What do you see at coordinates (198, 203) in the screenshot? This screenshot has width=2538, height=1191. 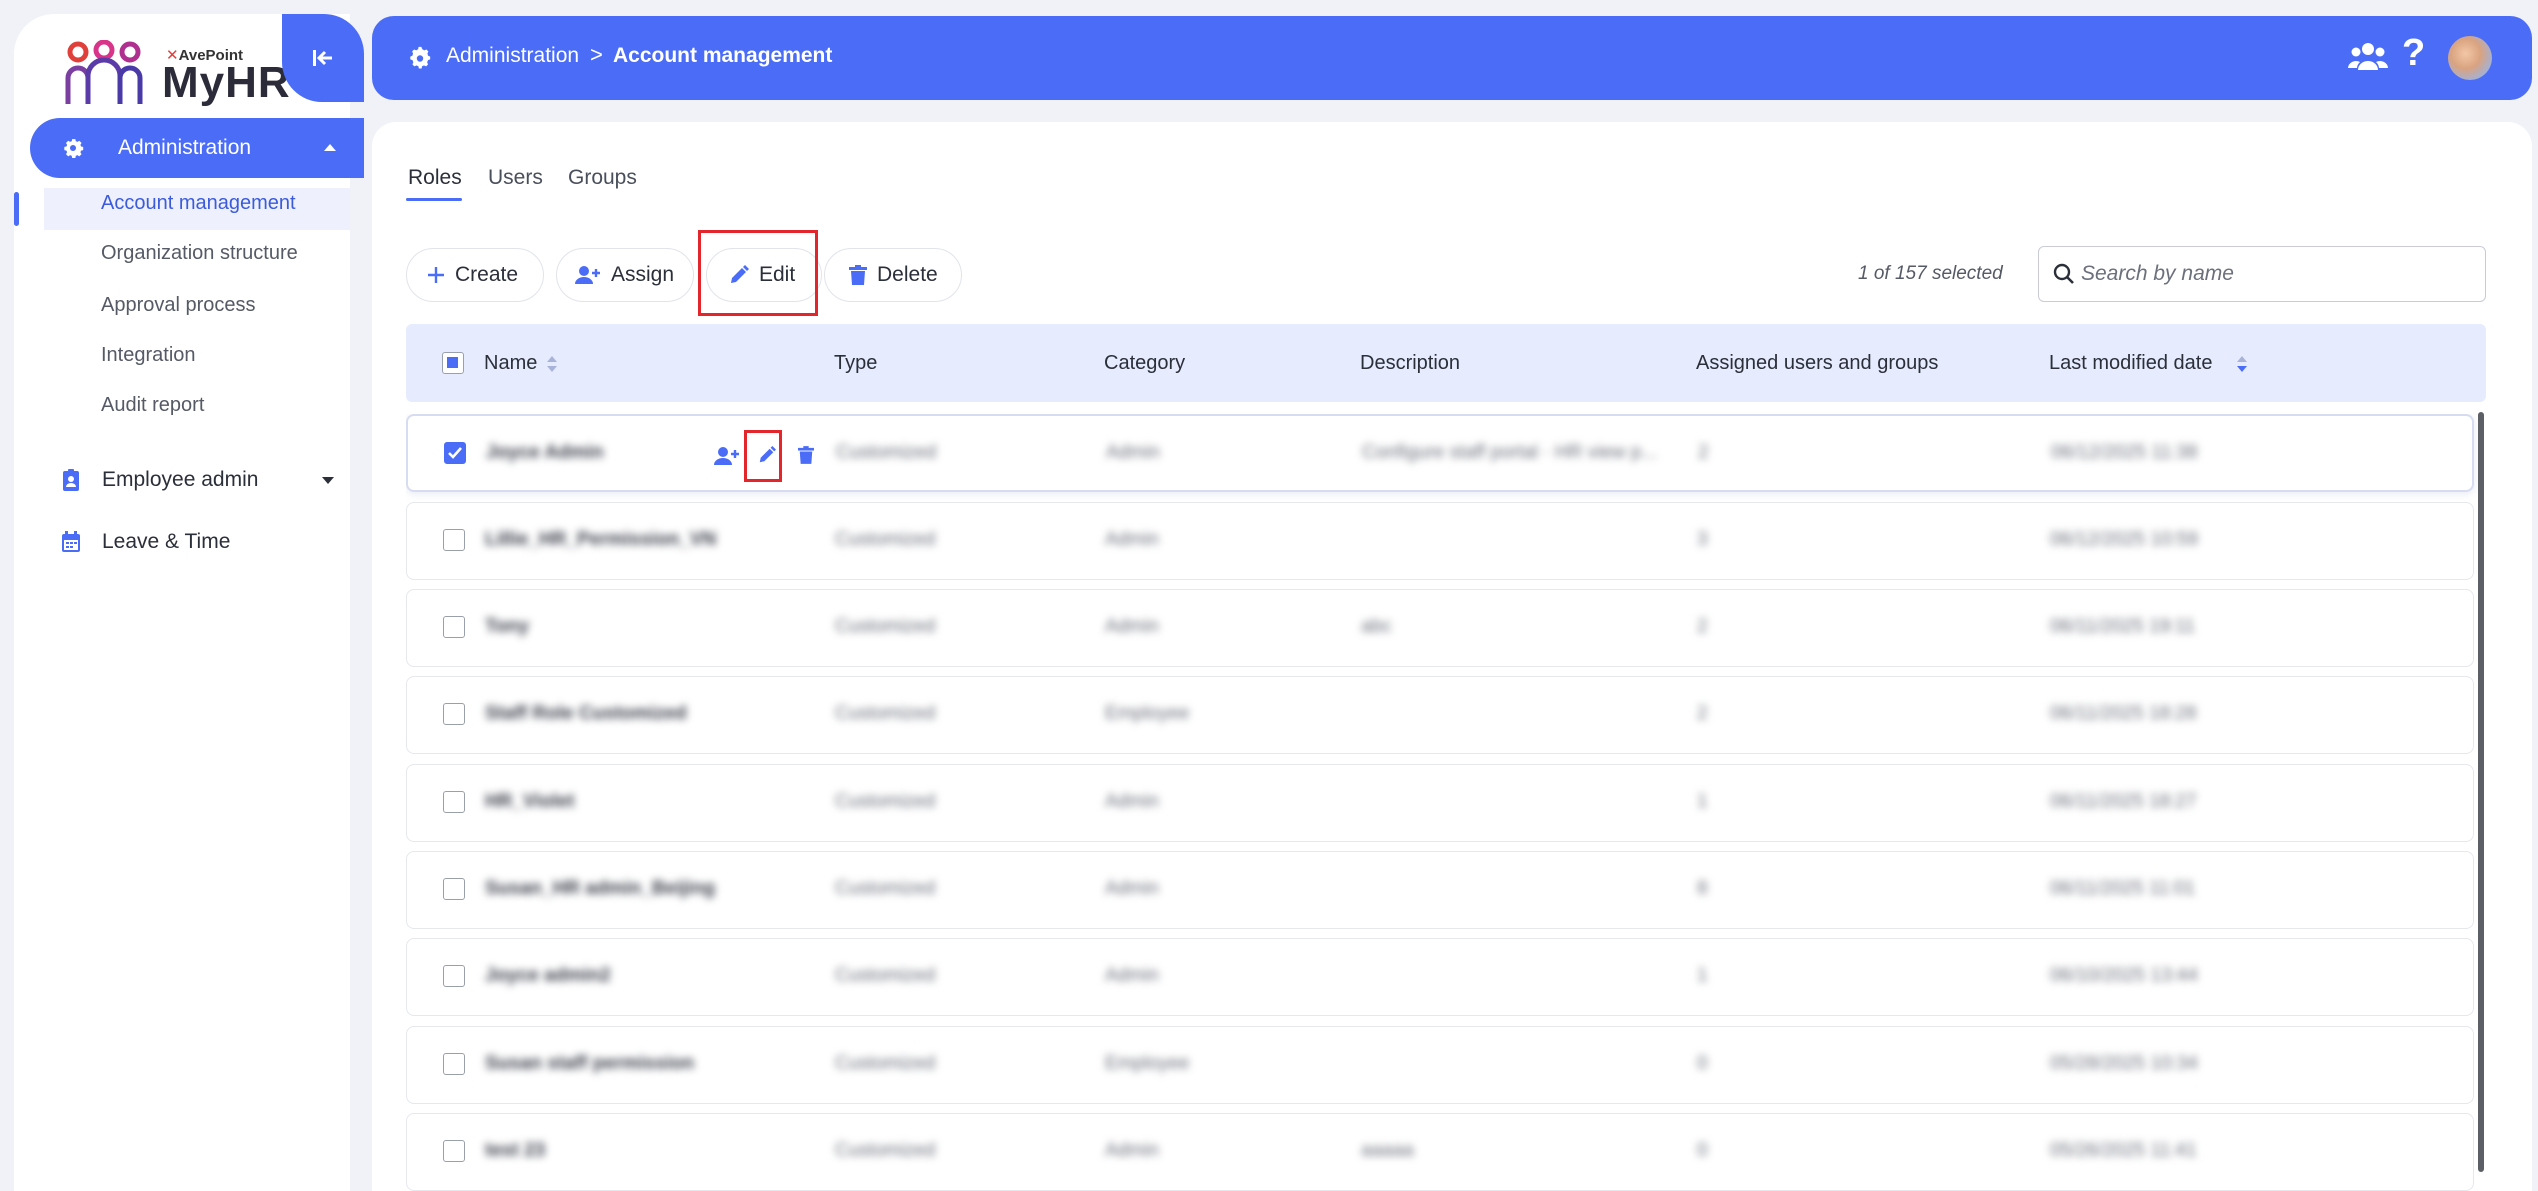 I see `sidebar-item-account-management: Account management` at bounding box center [198, 203].